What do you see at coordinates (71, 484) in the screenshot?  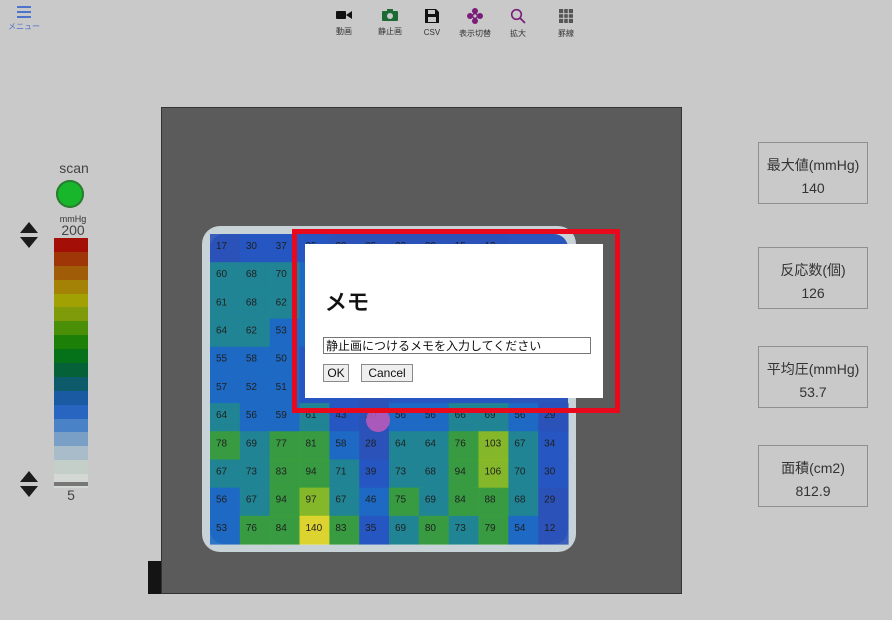 I see `scale-min-tick` at bounding box center [71, 484].